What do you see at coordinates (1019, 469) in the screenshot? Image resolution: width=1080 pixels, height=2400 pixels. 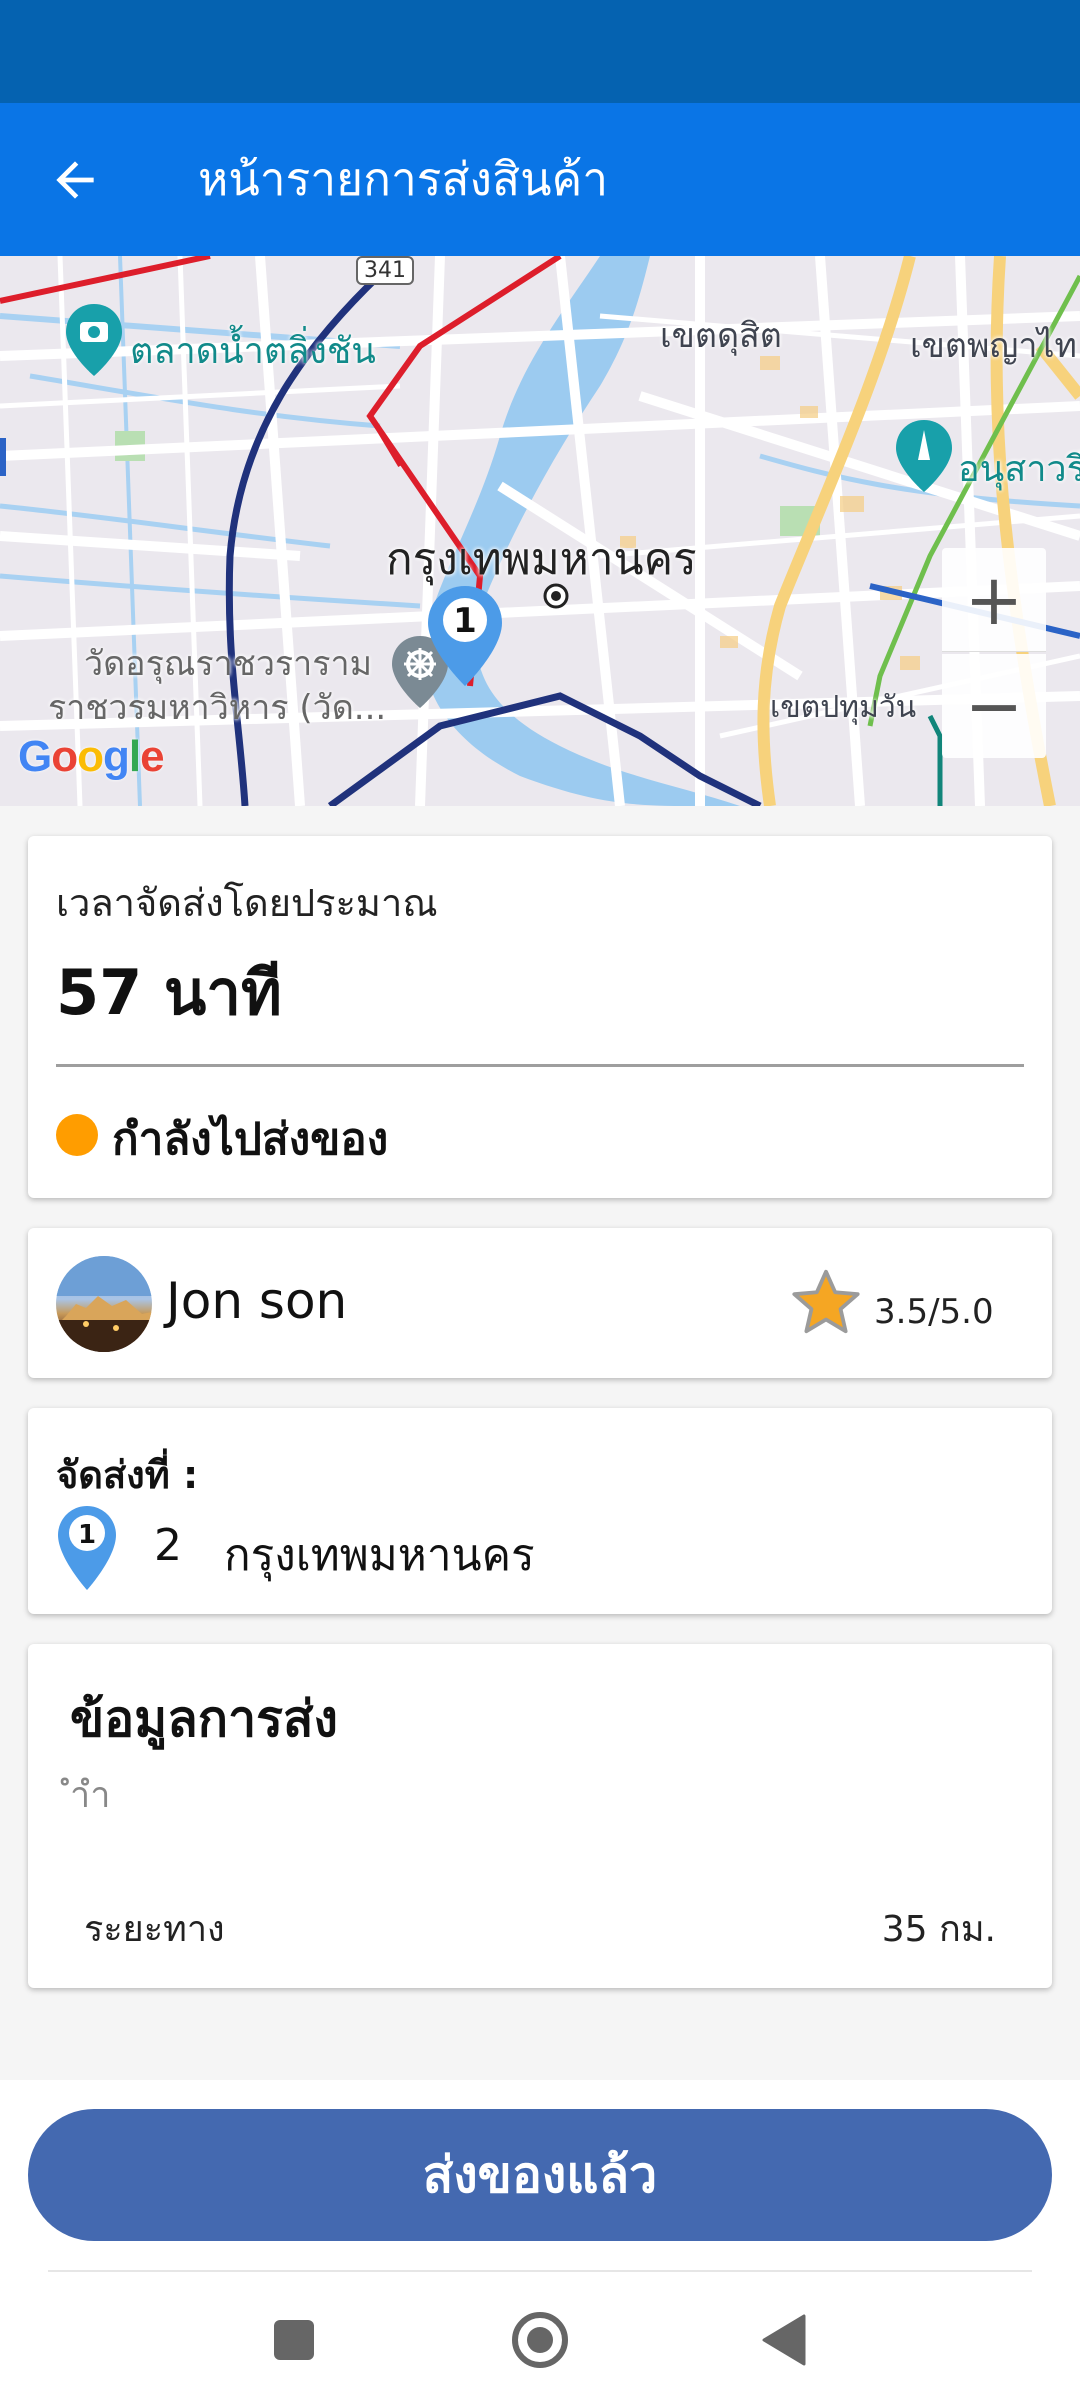 I see `map-label-victory: อนุสาวรี` at bounding box center [1019, 469].